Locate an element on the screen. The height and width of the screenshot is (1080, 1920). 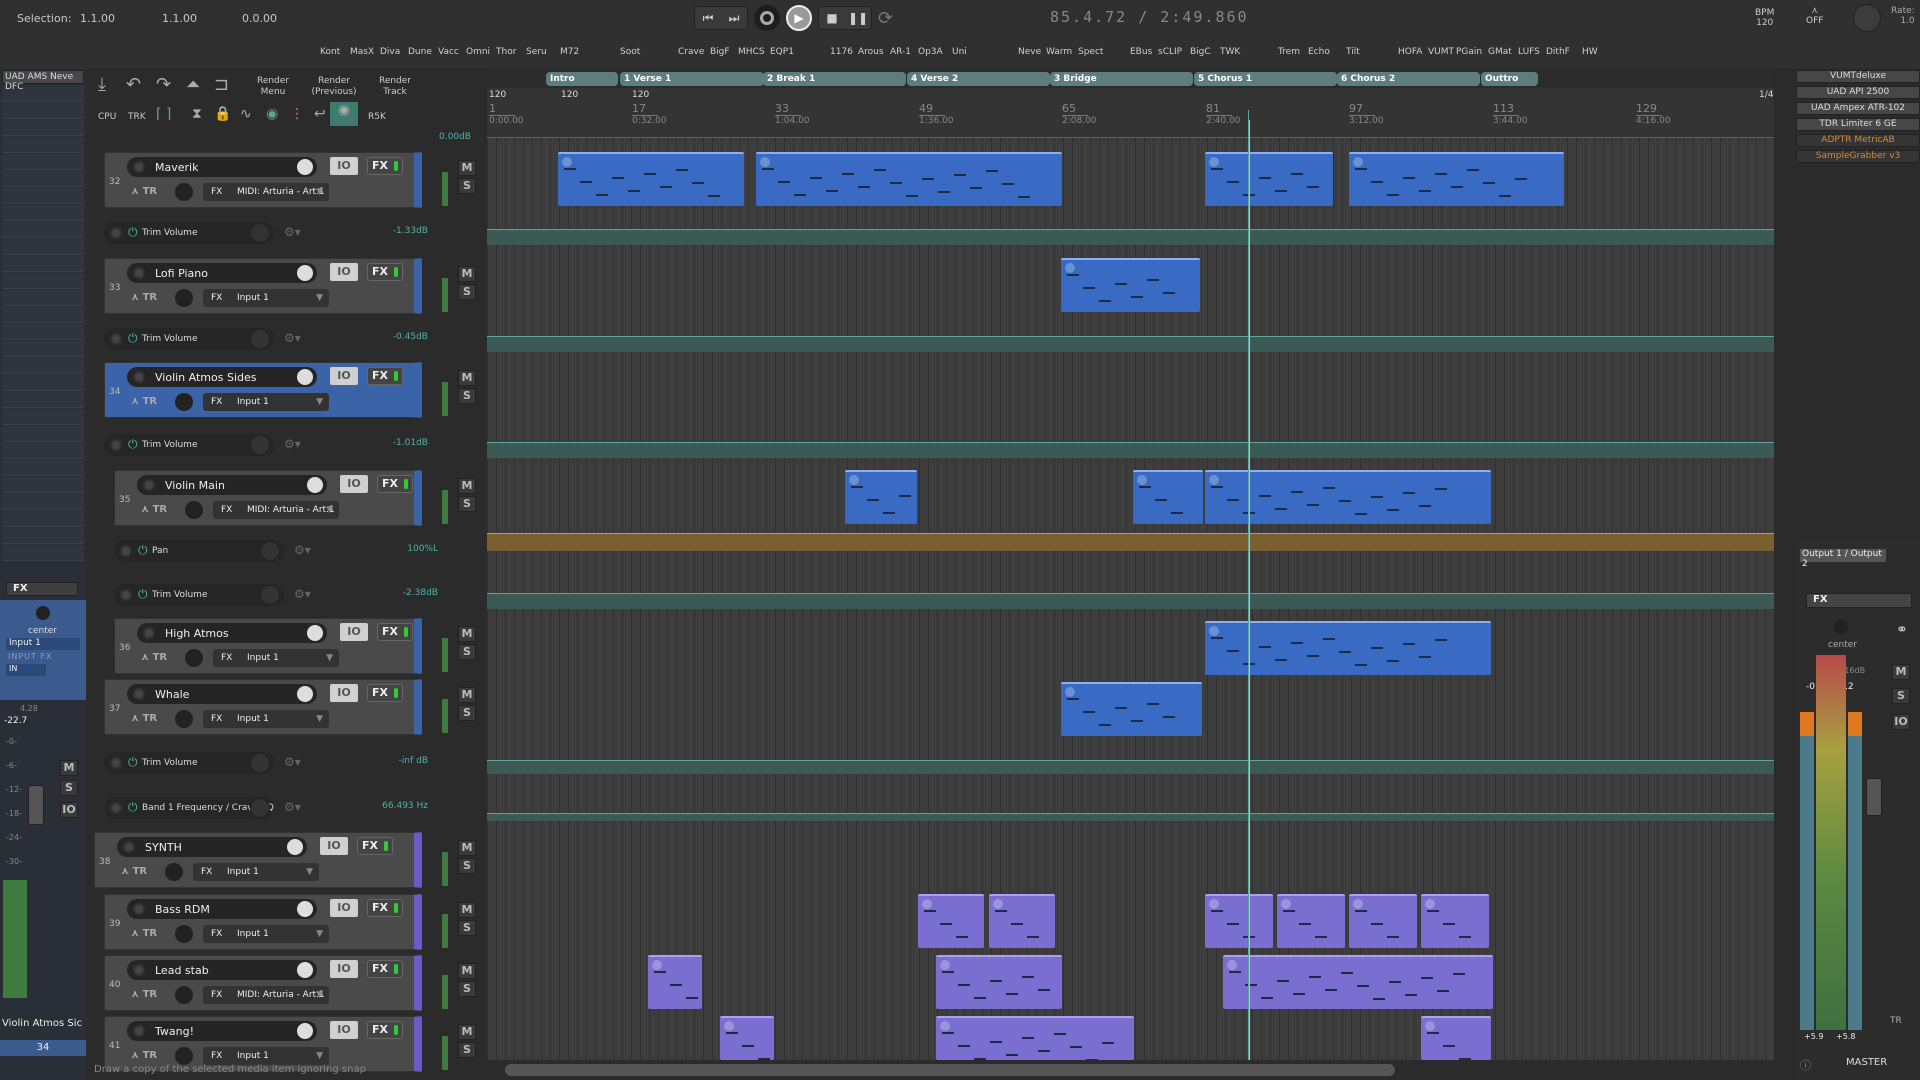
plugin-shortcut: GMat is located at coordinates (1500, 52).